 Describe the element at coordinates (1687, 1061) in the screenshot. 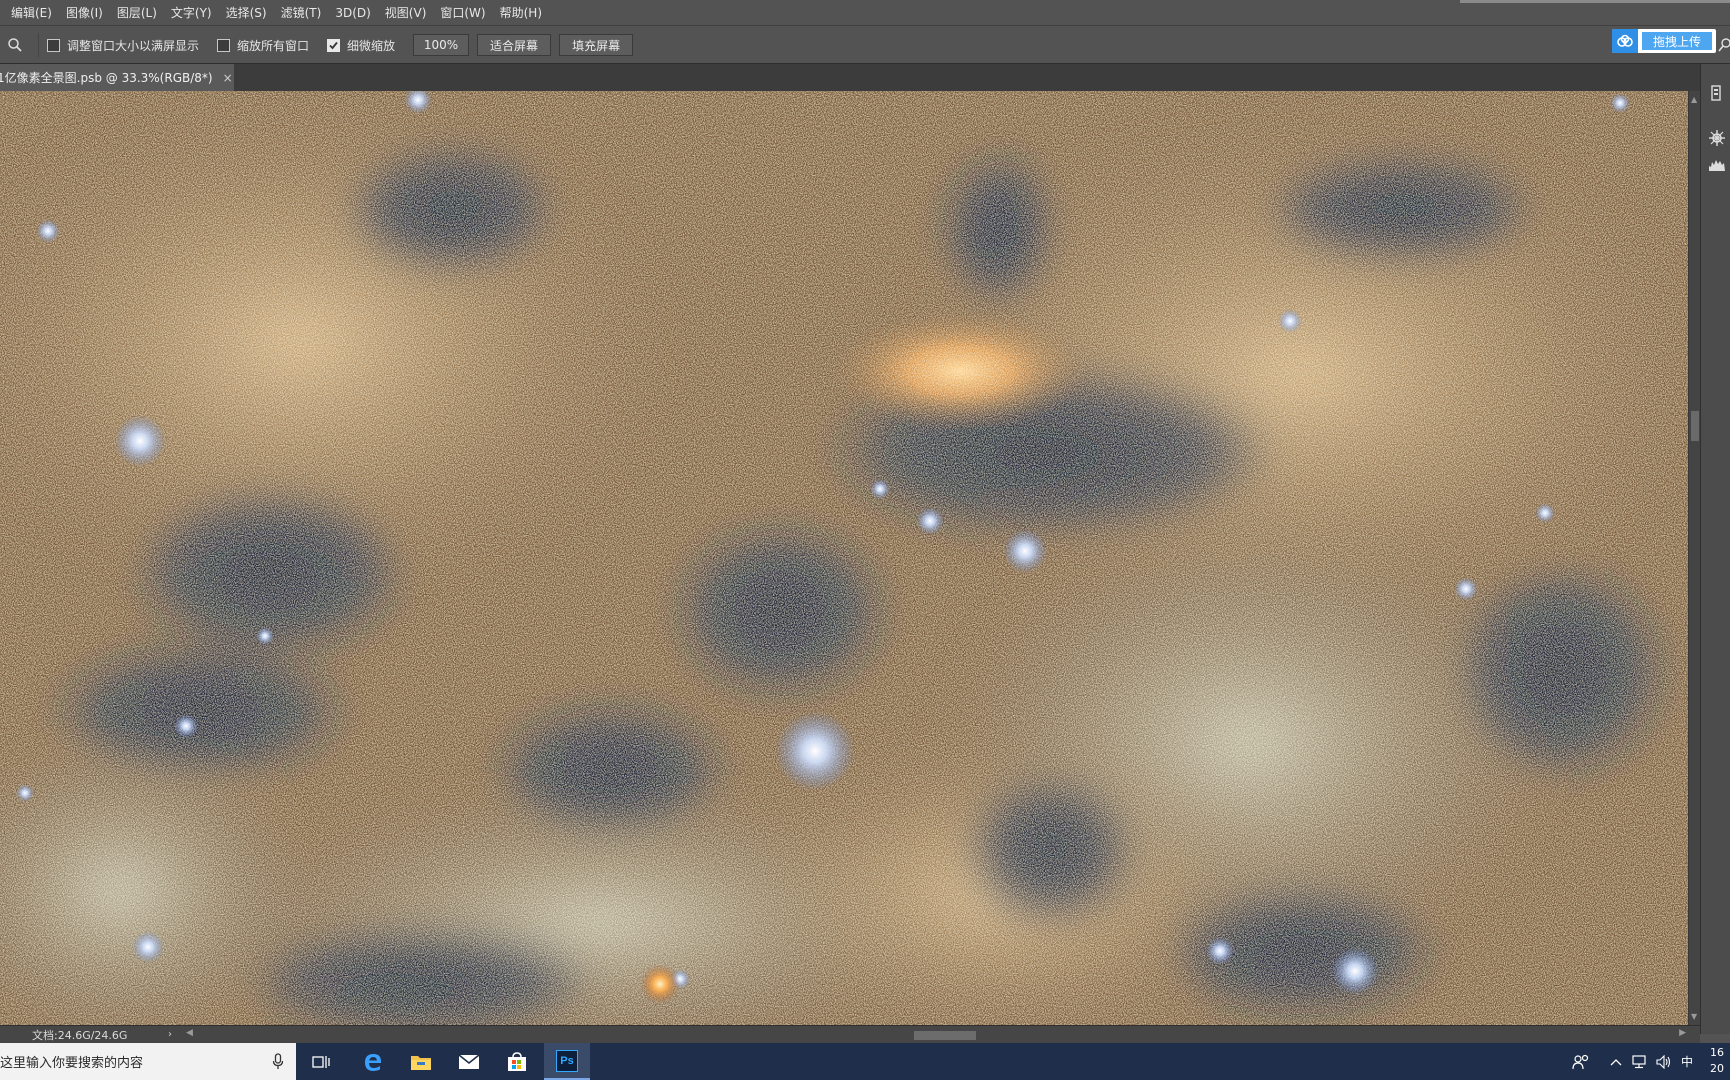

I see `ime-indicator: 中` at that location.